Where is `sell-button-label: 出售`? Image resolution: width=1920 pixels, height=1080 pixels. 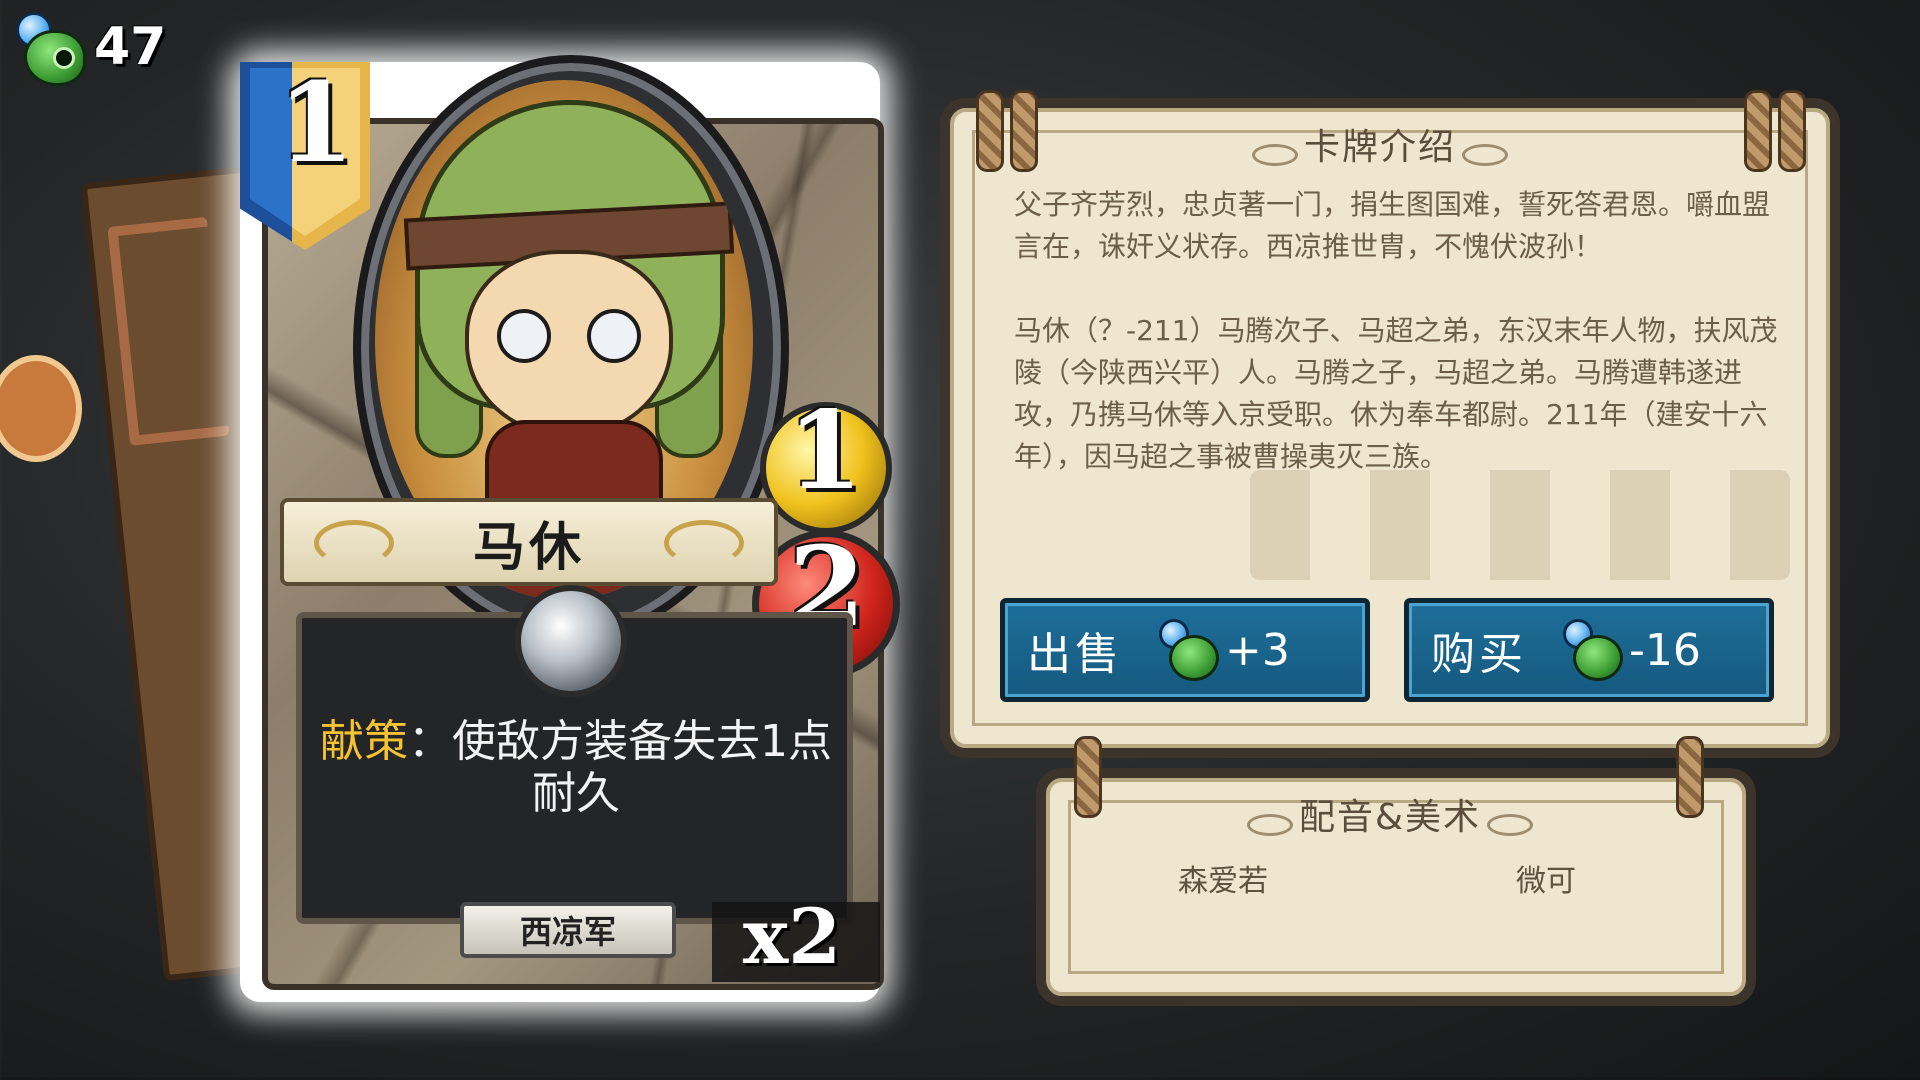 sell-button-label: 出售 is located at coordinates (1075, 654).